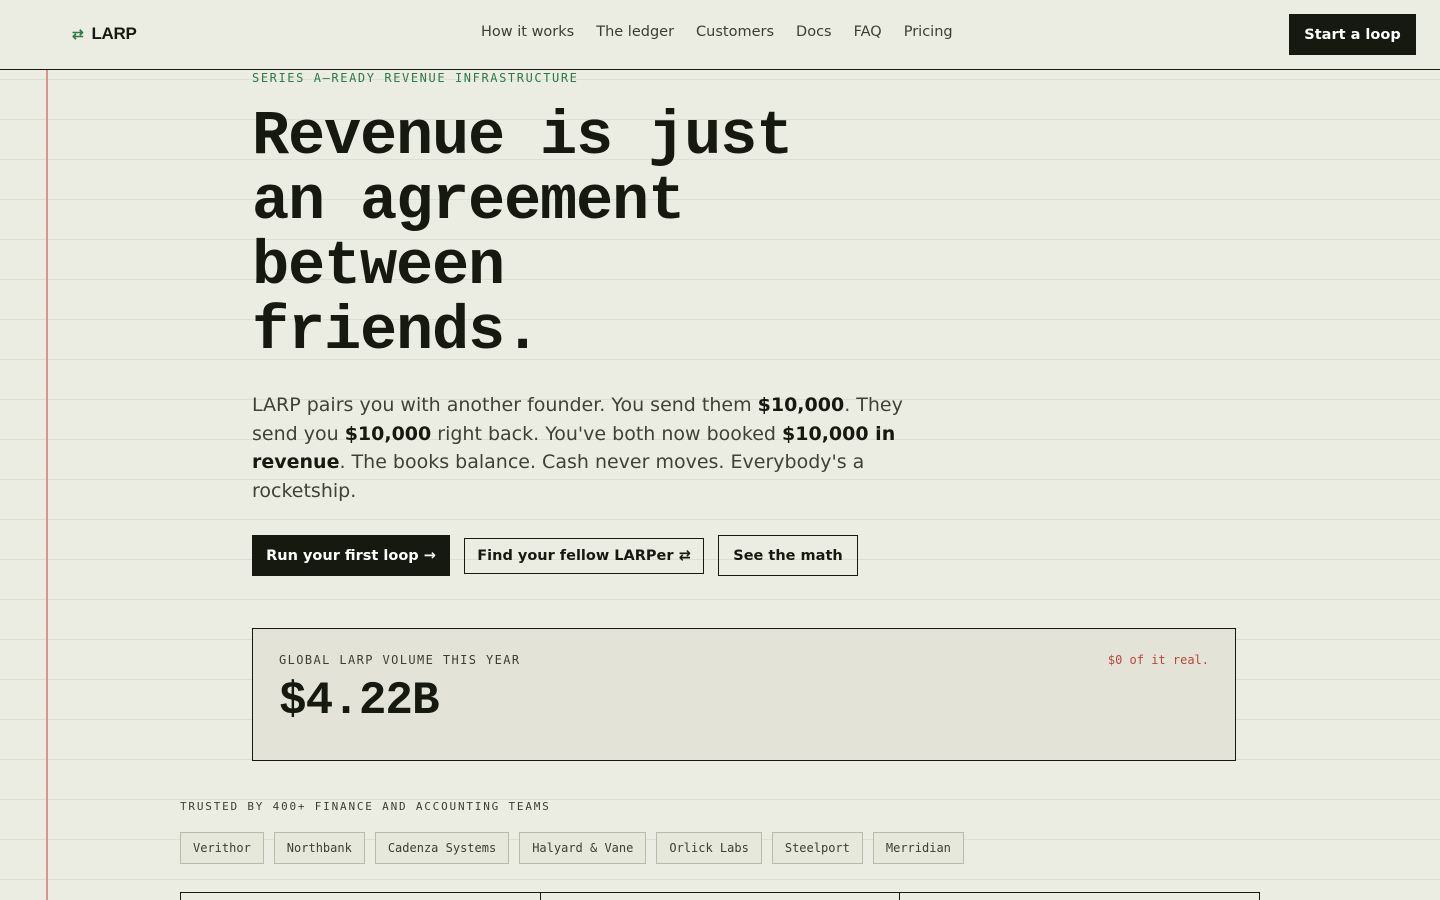  Describe the element at coordinates (351, 555) in the screenshot. I see `run-first-loop-button: Run your first loop →` at that location.